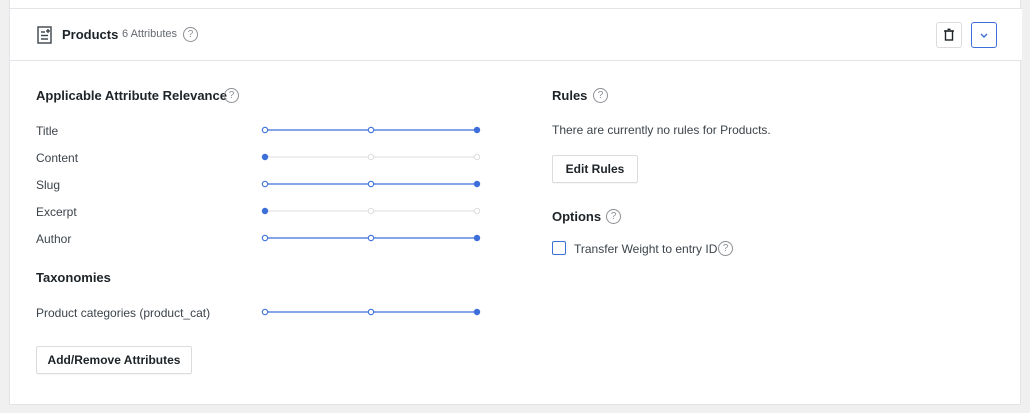 The image size is (1030, 413). I want to click on attribute-label: Excerpt, so click(56, 212).